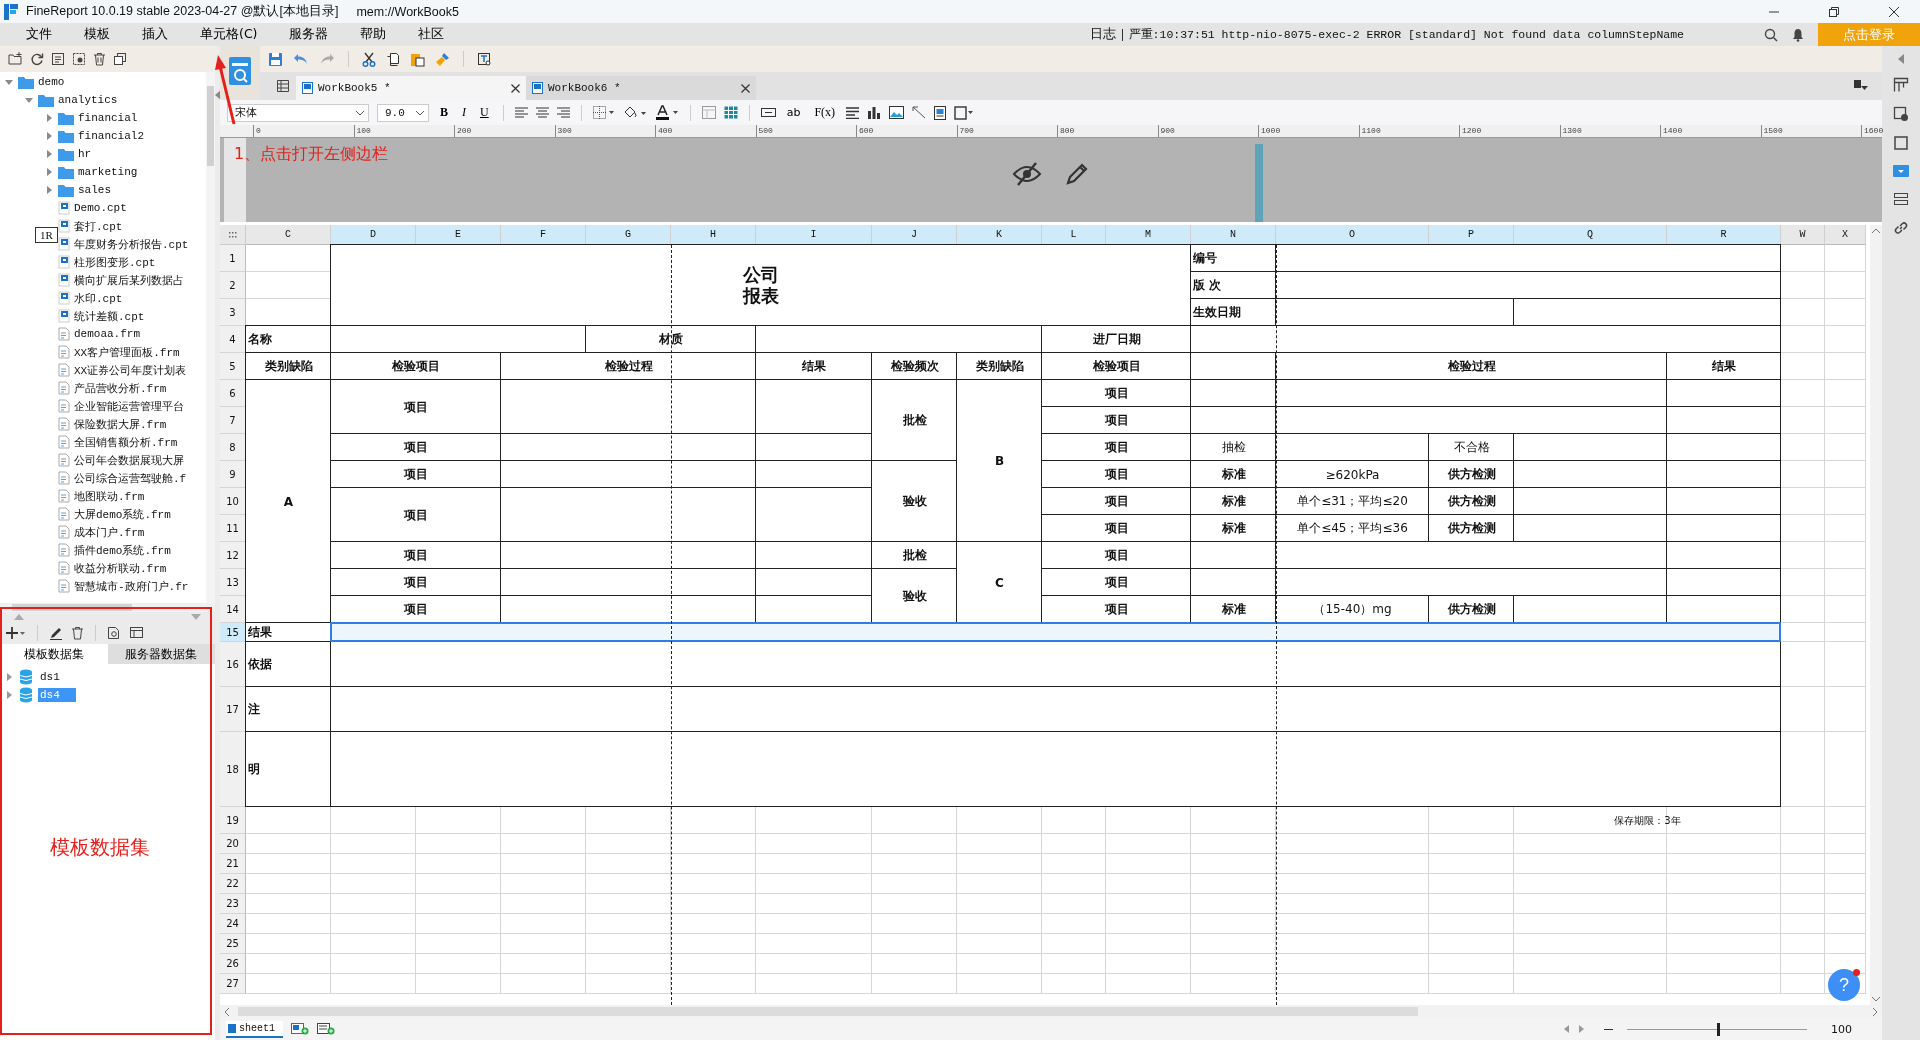  What do you see at coordinates (233, 339) in the screenshot?
I see `row-header: 4` at bounding box center [233, 339].